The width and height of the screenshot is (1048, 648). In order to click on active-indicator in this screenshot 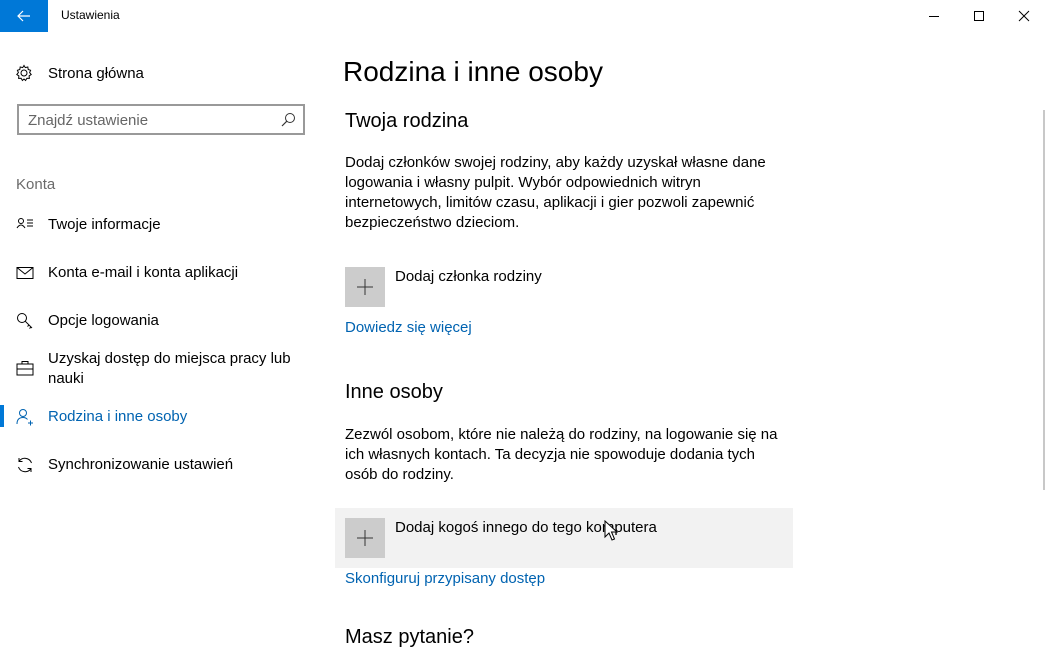, I will do `click(2, 416)`.